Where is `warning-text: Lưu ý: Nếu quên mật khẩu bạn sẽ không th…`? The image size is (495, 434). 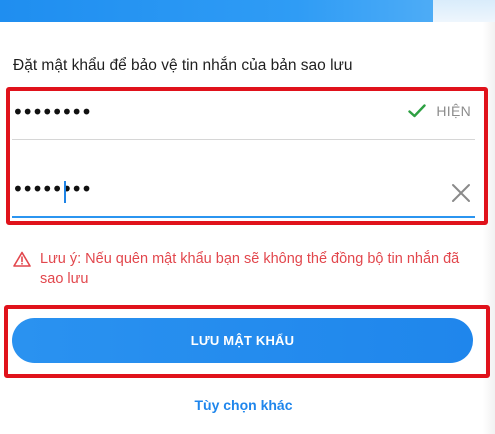
warning-text: Lưu ý: Nếu quên mật khẩu bạn sẽ không th… is located at coordinates (250, 269).